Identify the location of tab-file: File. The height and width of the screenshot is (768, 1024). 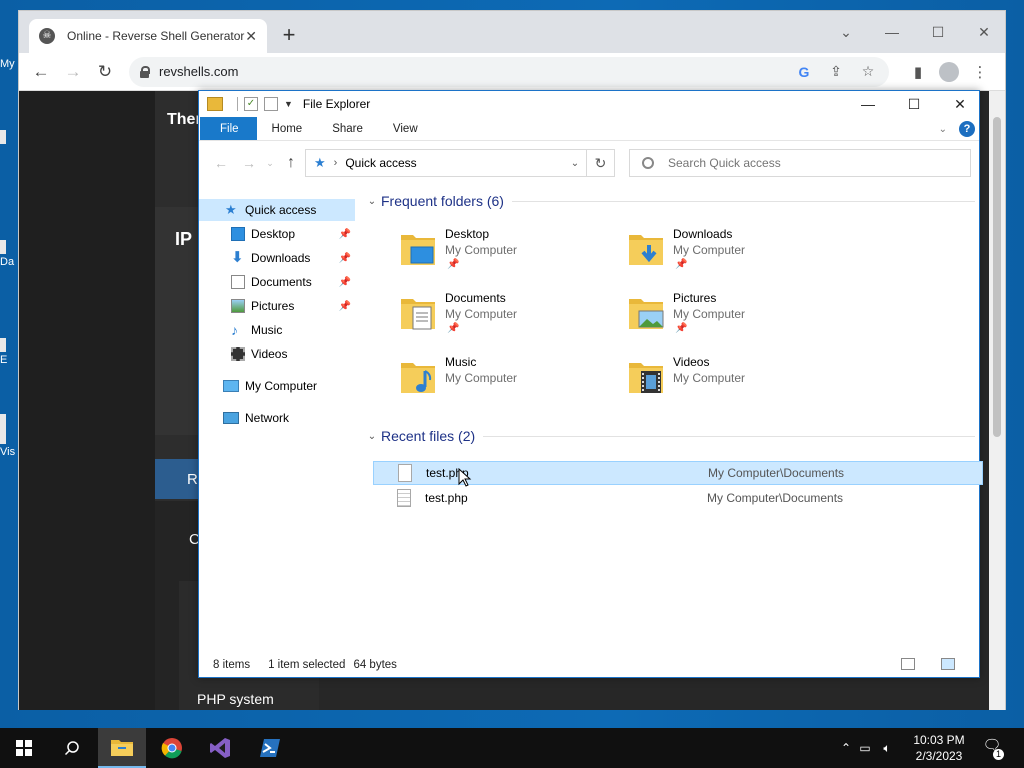
(228, 128).